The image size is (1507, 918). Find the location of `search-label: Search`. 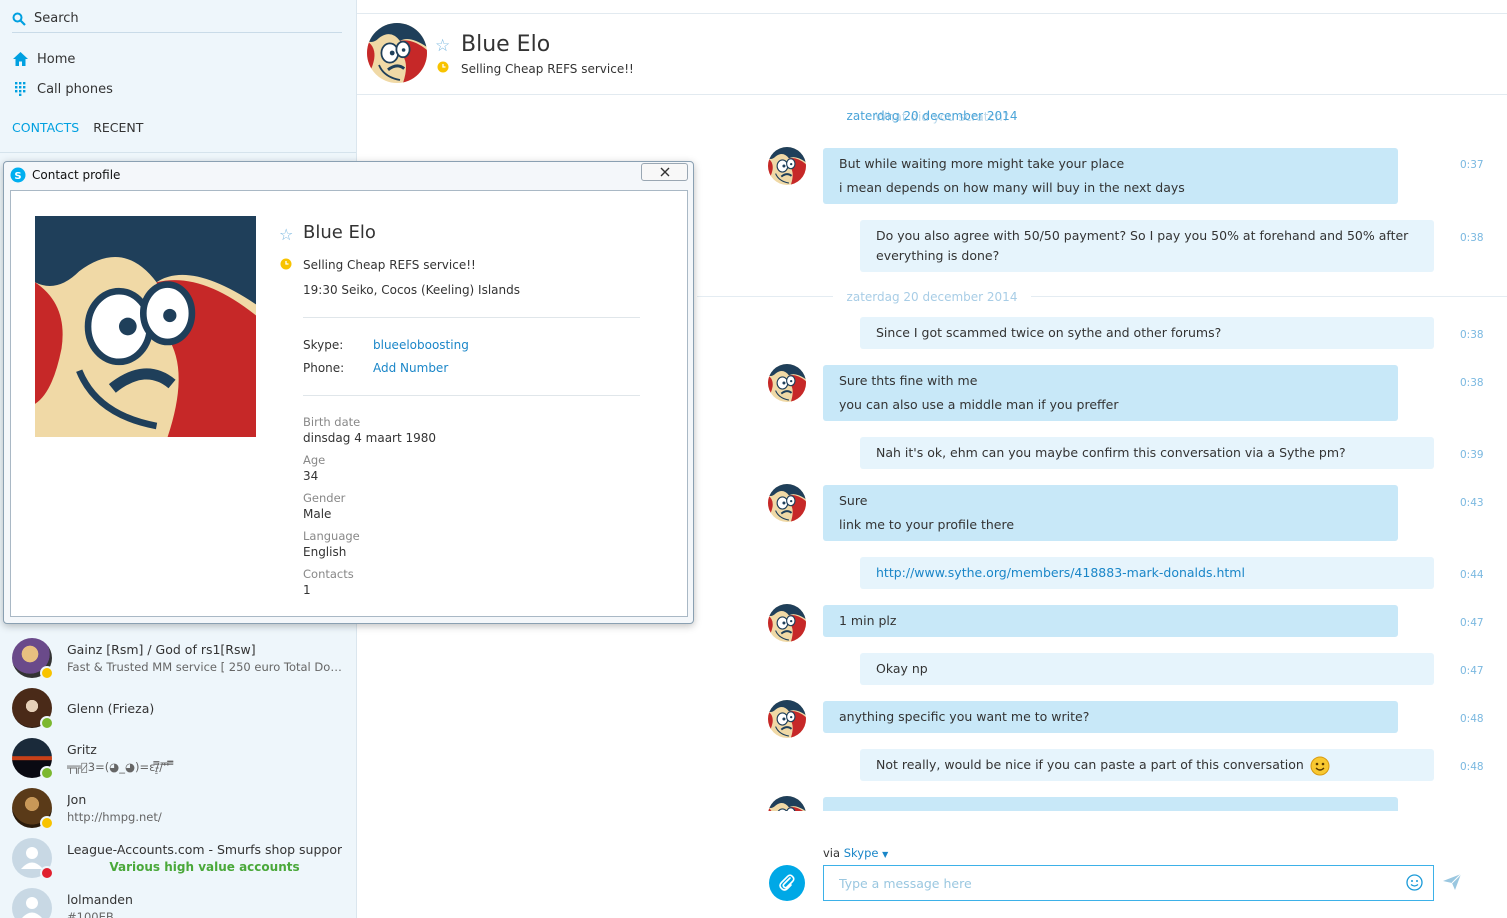

search-label: Search is located at coordinates (56, 18).